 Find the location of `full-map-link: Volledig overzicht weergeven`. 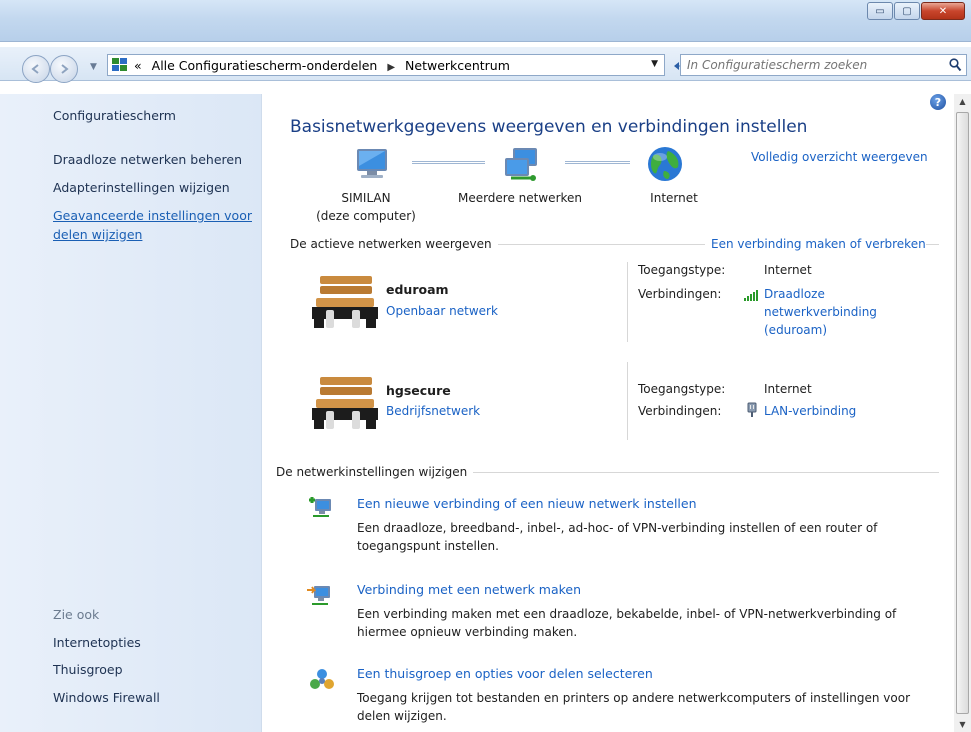

full-map-link: Volledig overzicht weergeven is located at coordinates (839, 157).